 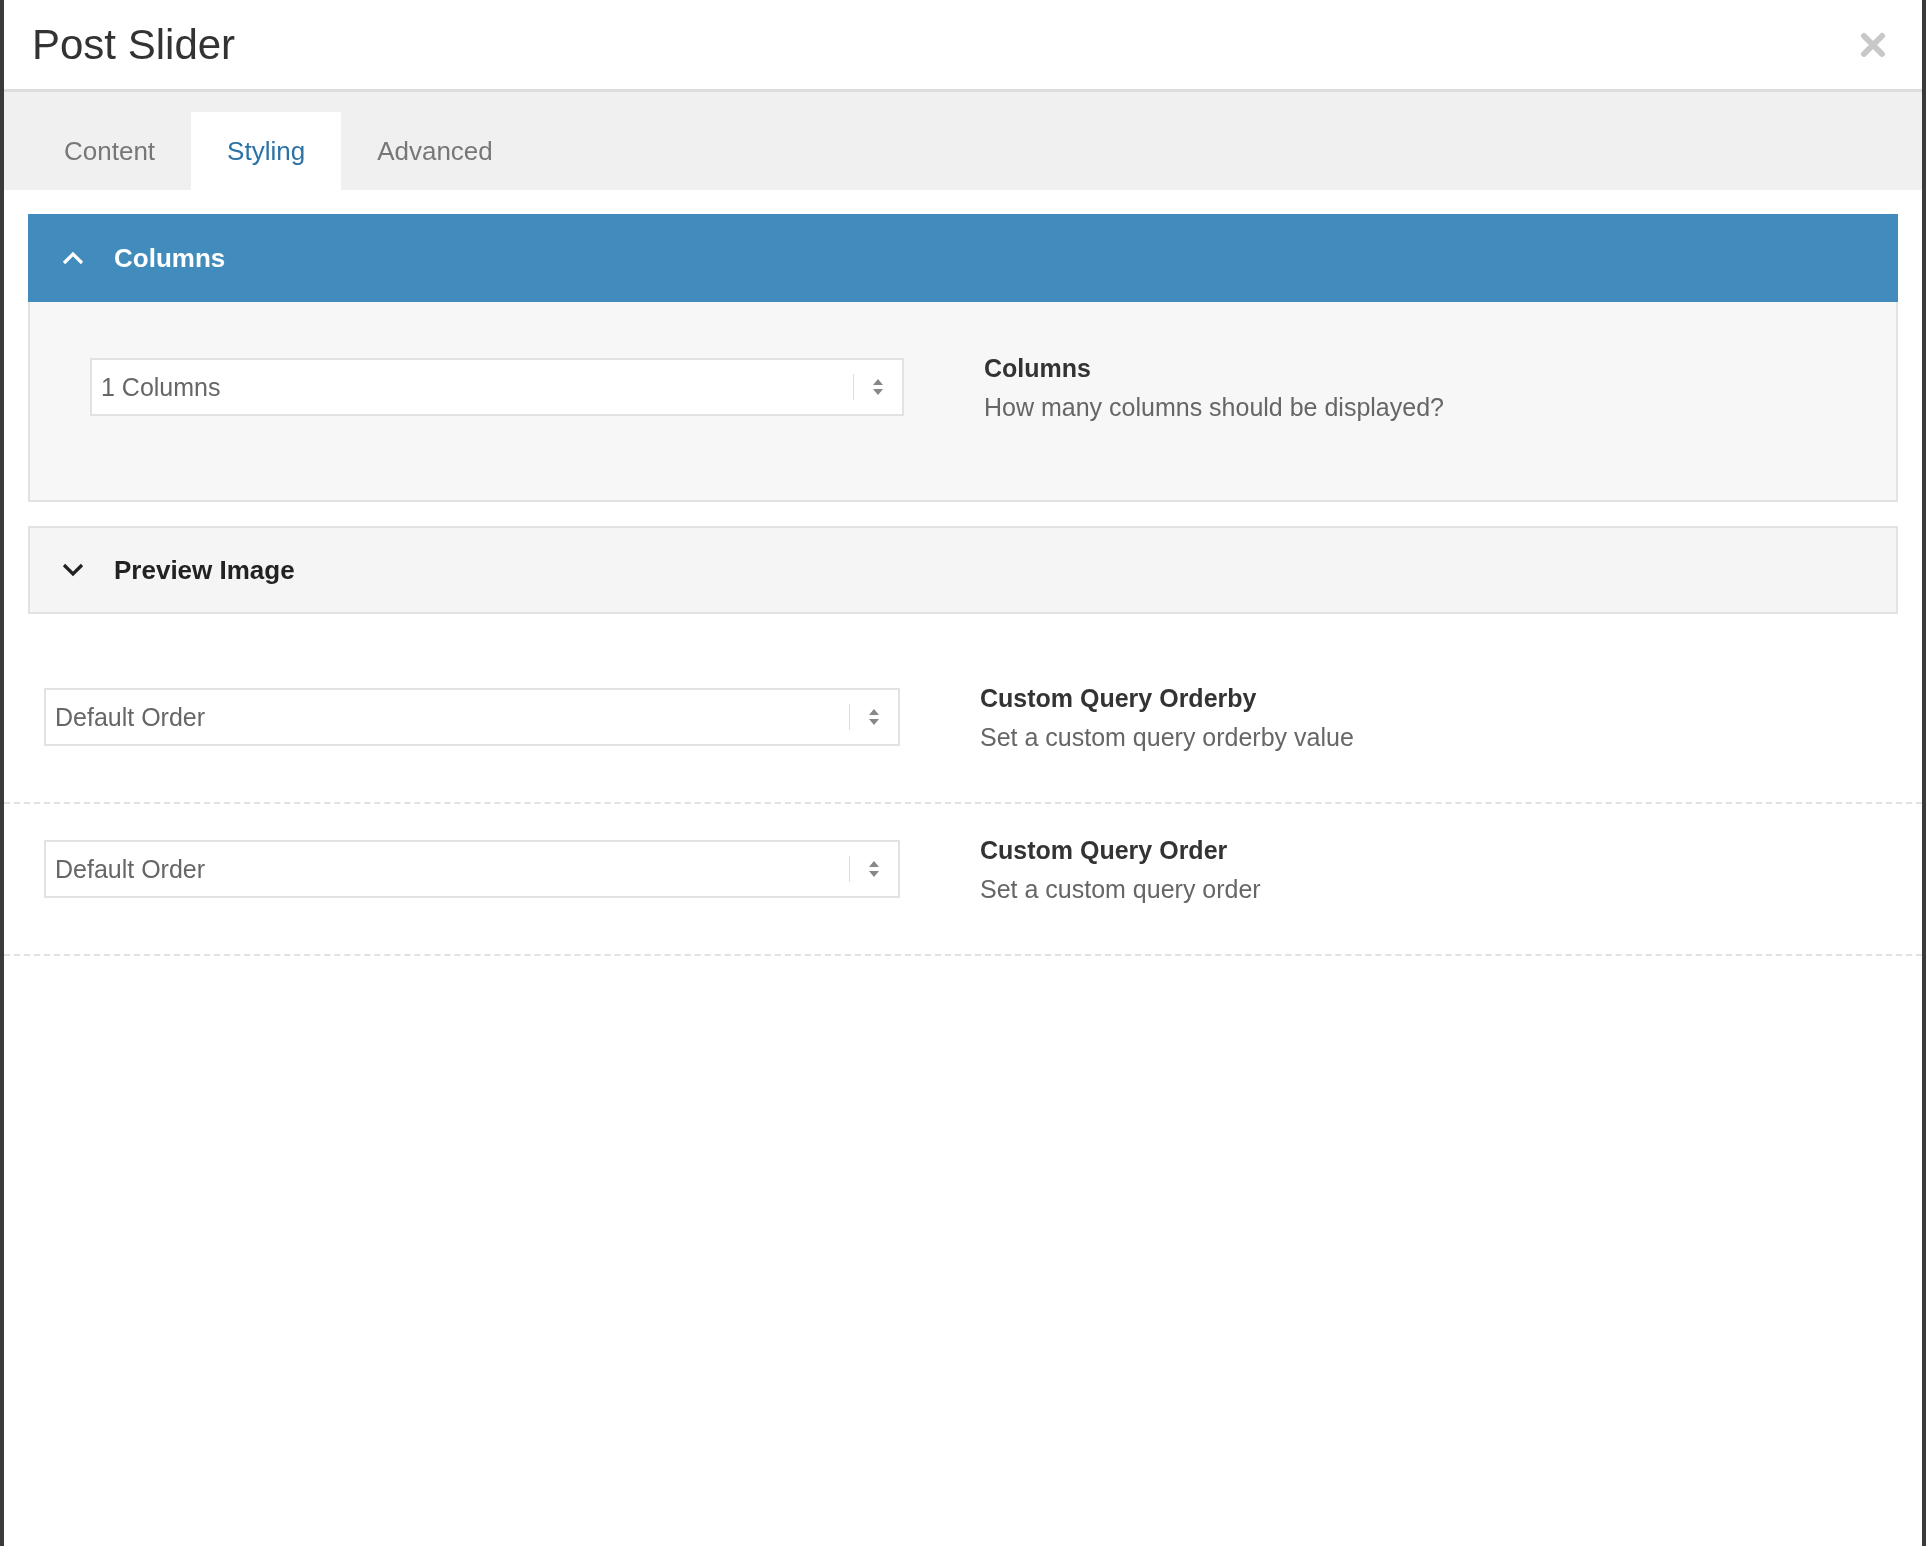 I want to click on field-description: How many columns should be displayed?, so click(x=1214, y=407).